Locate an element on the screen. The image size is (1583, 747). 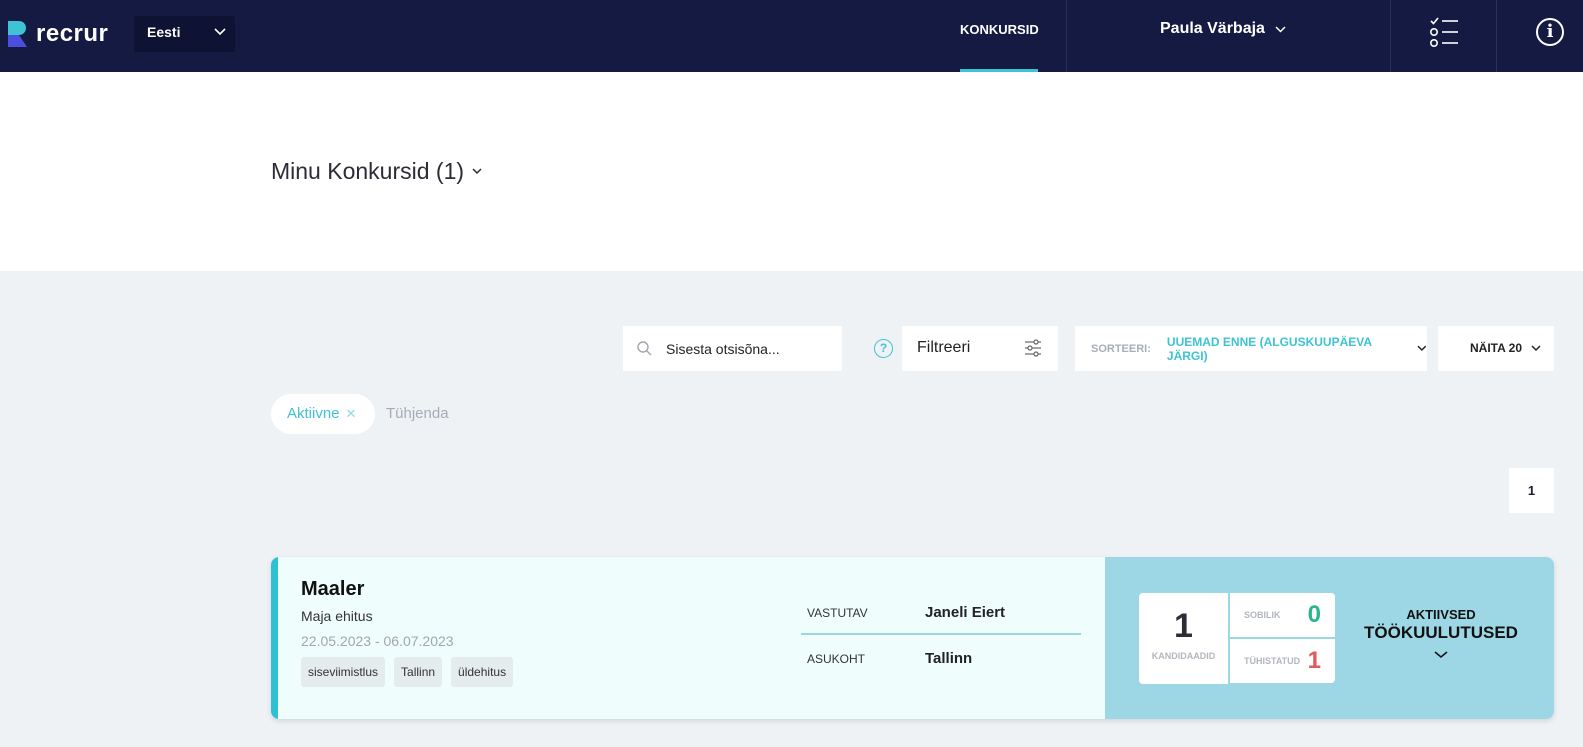
search-input is located at coordinates (751, 348).